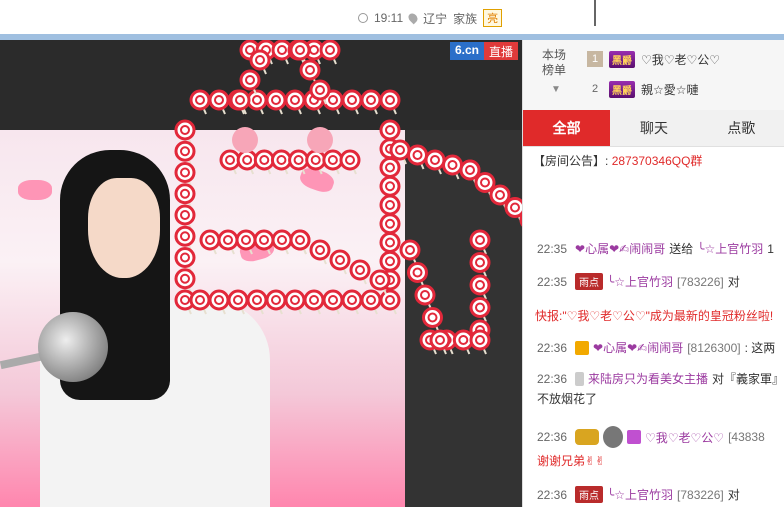  I want to click on quick-report: 快报:"♡我♡老♡公♡"成为最新的皇冠粉丝啦!, so click(654, 316).